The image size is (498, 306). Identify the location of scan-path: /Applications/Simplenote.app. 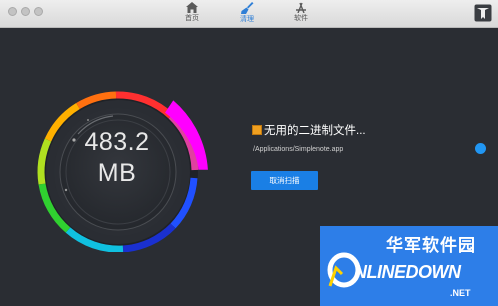
(298, 149).